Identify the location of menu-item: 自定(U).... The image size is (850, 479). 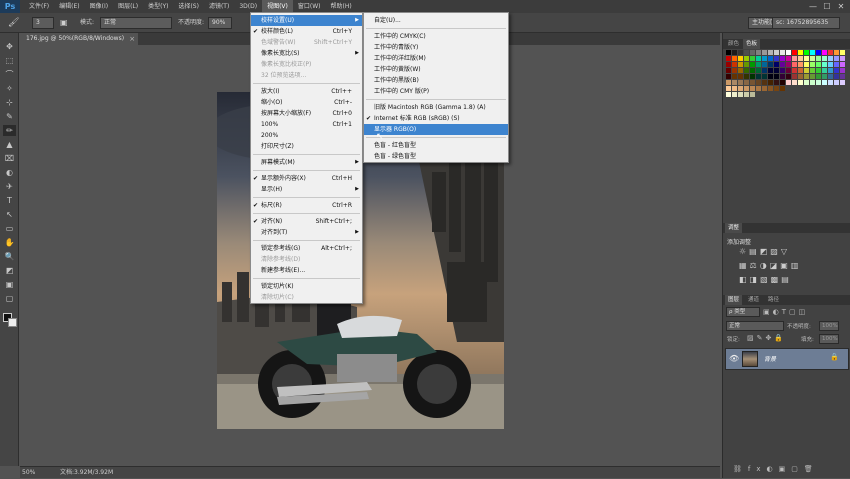
(436, 20).